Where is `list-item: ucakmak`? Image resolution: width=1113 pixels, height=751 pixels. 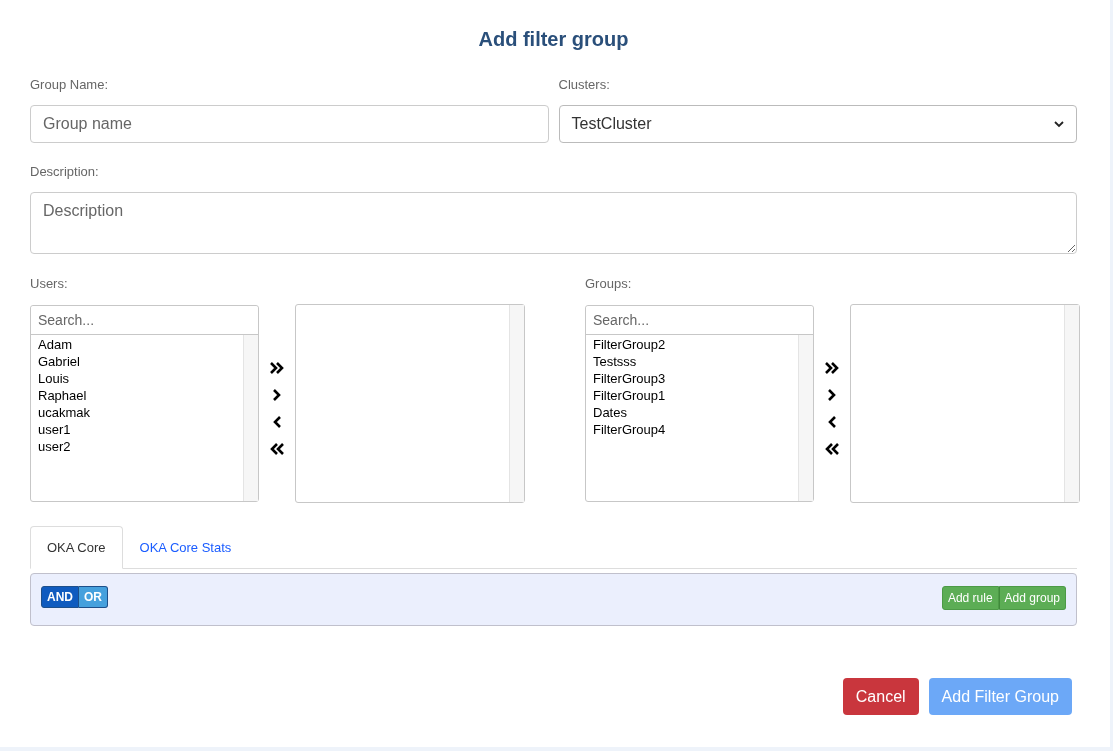 list-item: ucakmak is located at coordinates (64, 412).